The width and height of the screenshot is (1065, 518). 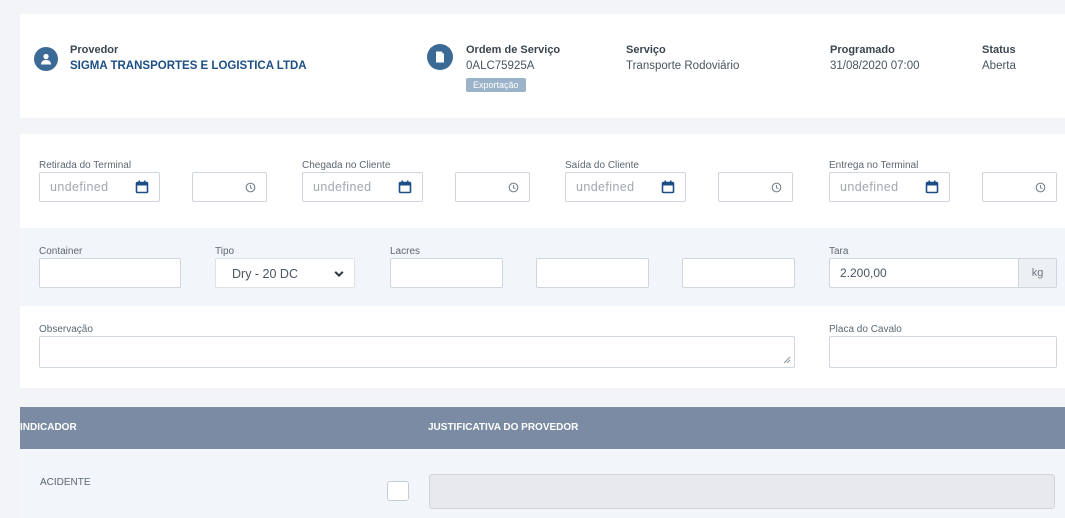 What do you see at coordinates (398, 491) in the screenshot?
I see `accident-checkbox` at bounding box center [398, 491].